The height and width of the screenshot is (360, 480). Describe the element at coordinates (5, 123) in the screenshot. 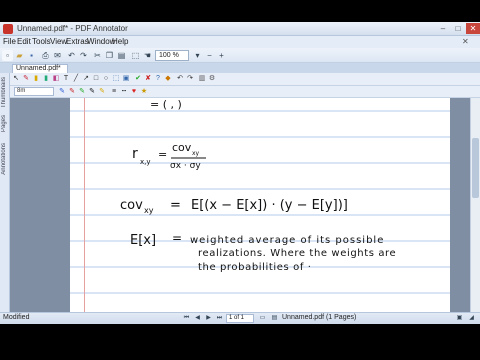

I see `sidebar-tab-pages: Pages` at that location.